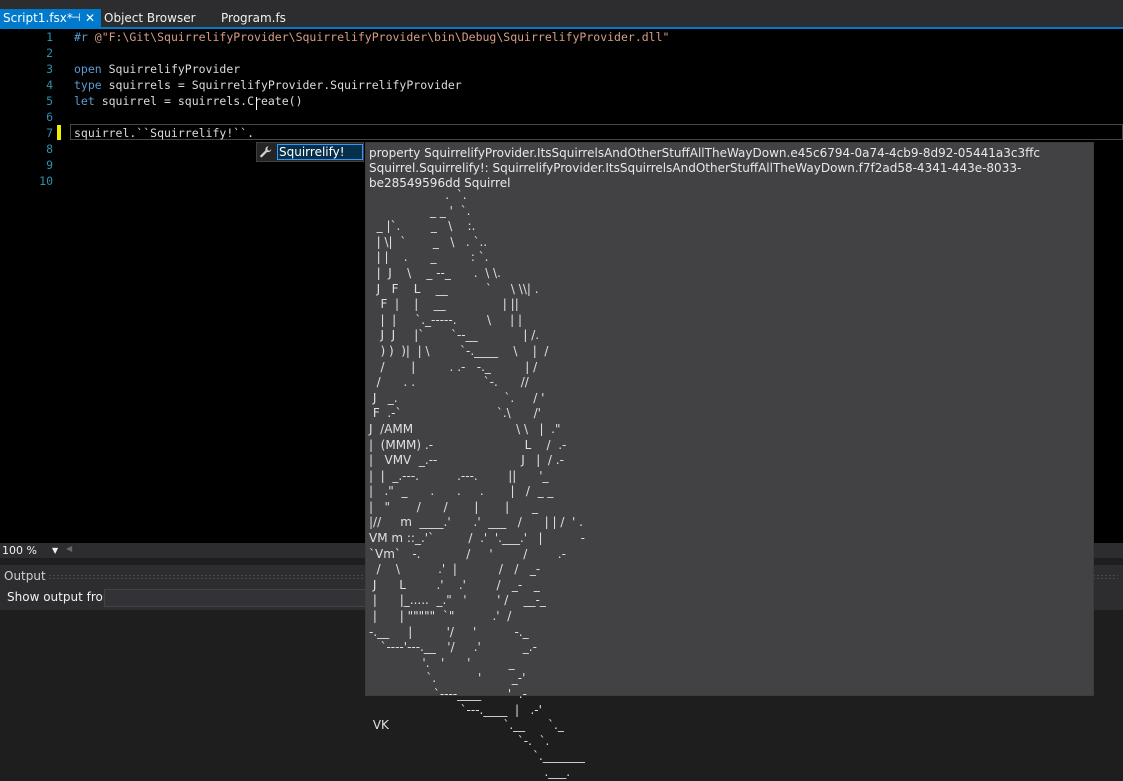 This screenshot has height=781, width=1123. I want to click on code-text: SquirrelifyProvider, so click(171, 69).